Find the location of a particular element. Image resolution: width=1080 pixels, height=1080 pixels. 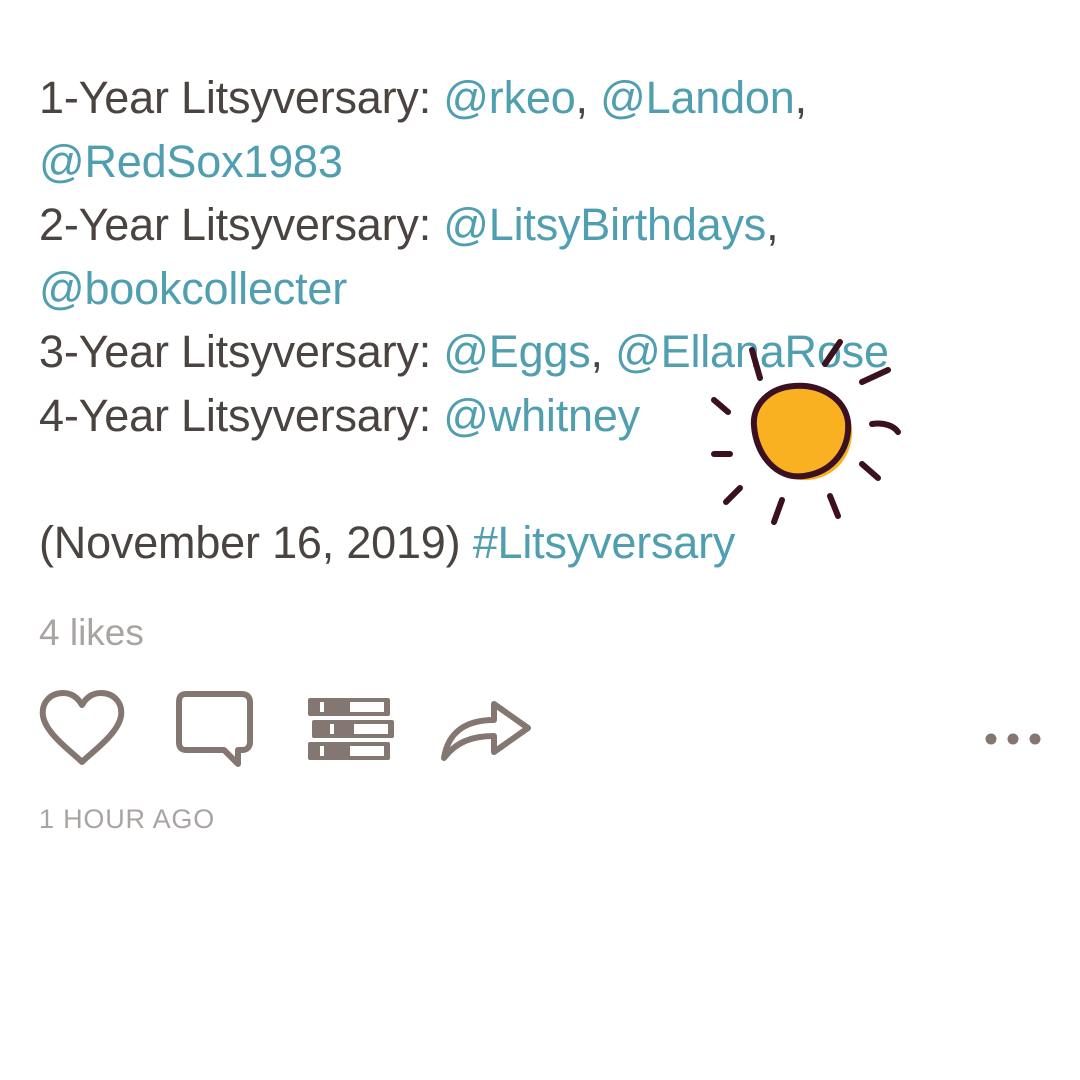

sun-sticker is located at coordinates (806, 432).